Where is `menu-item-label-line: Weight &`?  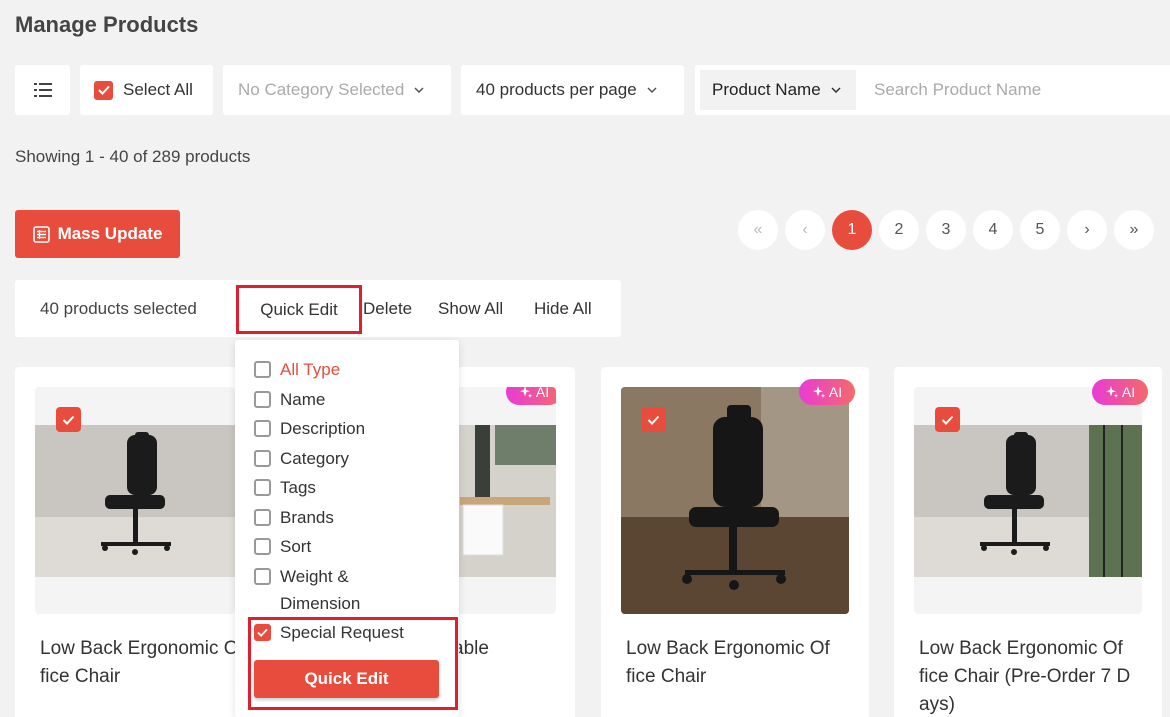
menu-item-label-line: Weight & is located at coordinates (314, 576).